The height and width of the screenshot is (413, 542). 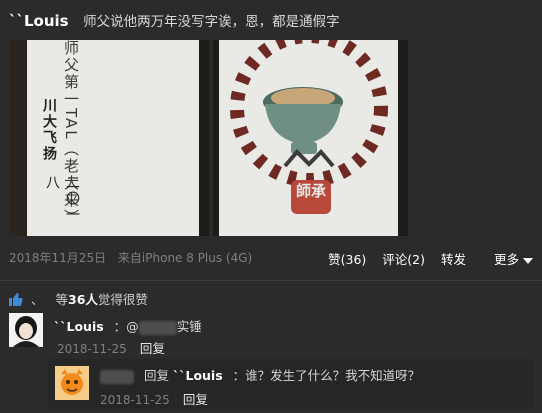 What do you see at coordinates (189, 326) in the screenshot?
I see `comment-text: 实锤` at bounding box center [189, 326].